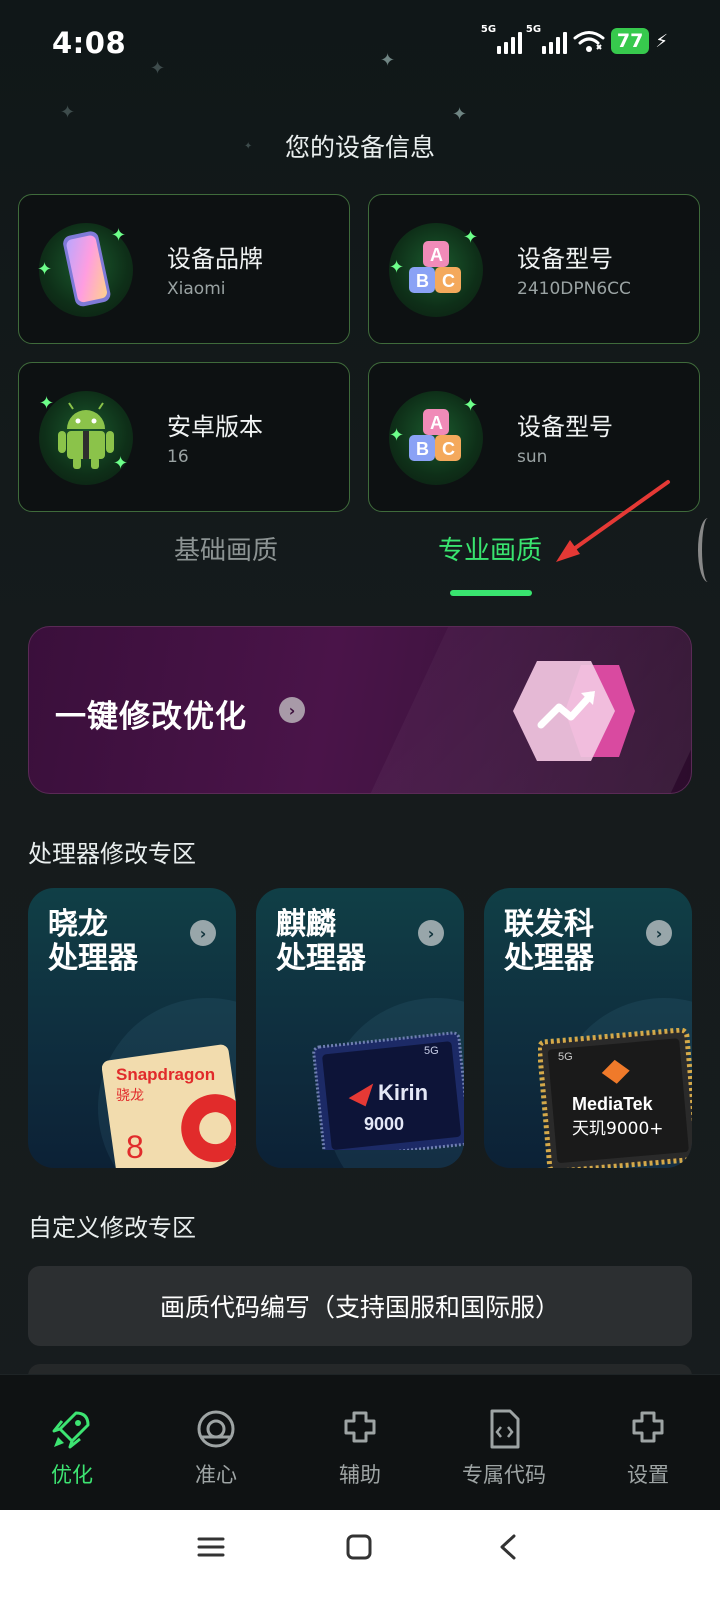 This screenshot has height=1600, width=720. I want to click on banner-title: 一键修改优化, so click(151, 717).